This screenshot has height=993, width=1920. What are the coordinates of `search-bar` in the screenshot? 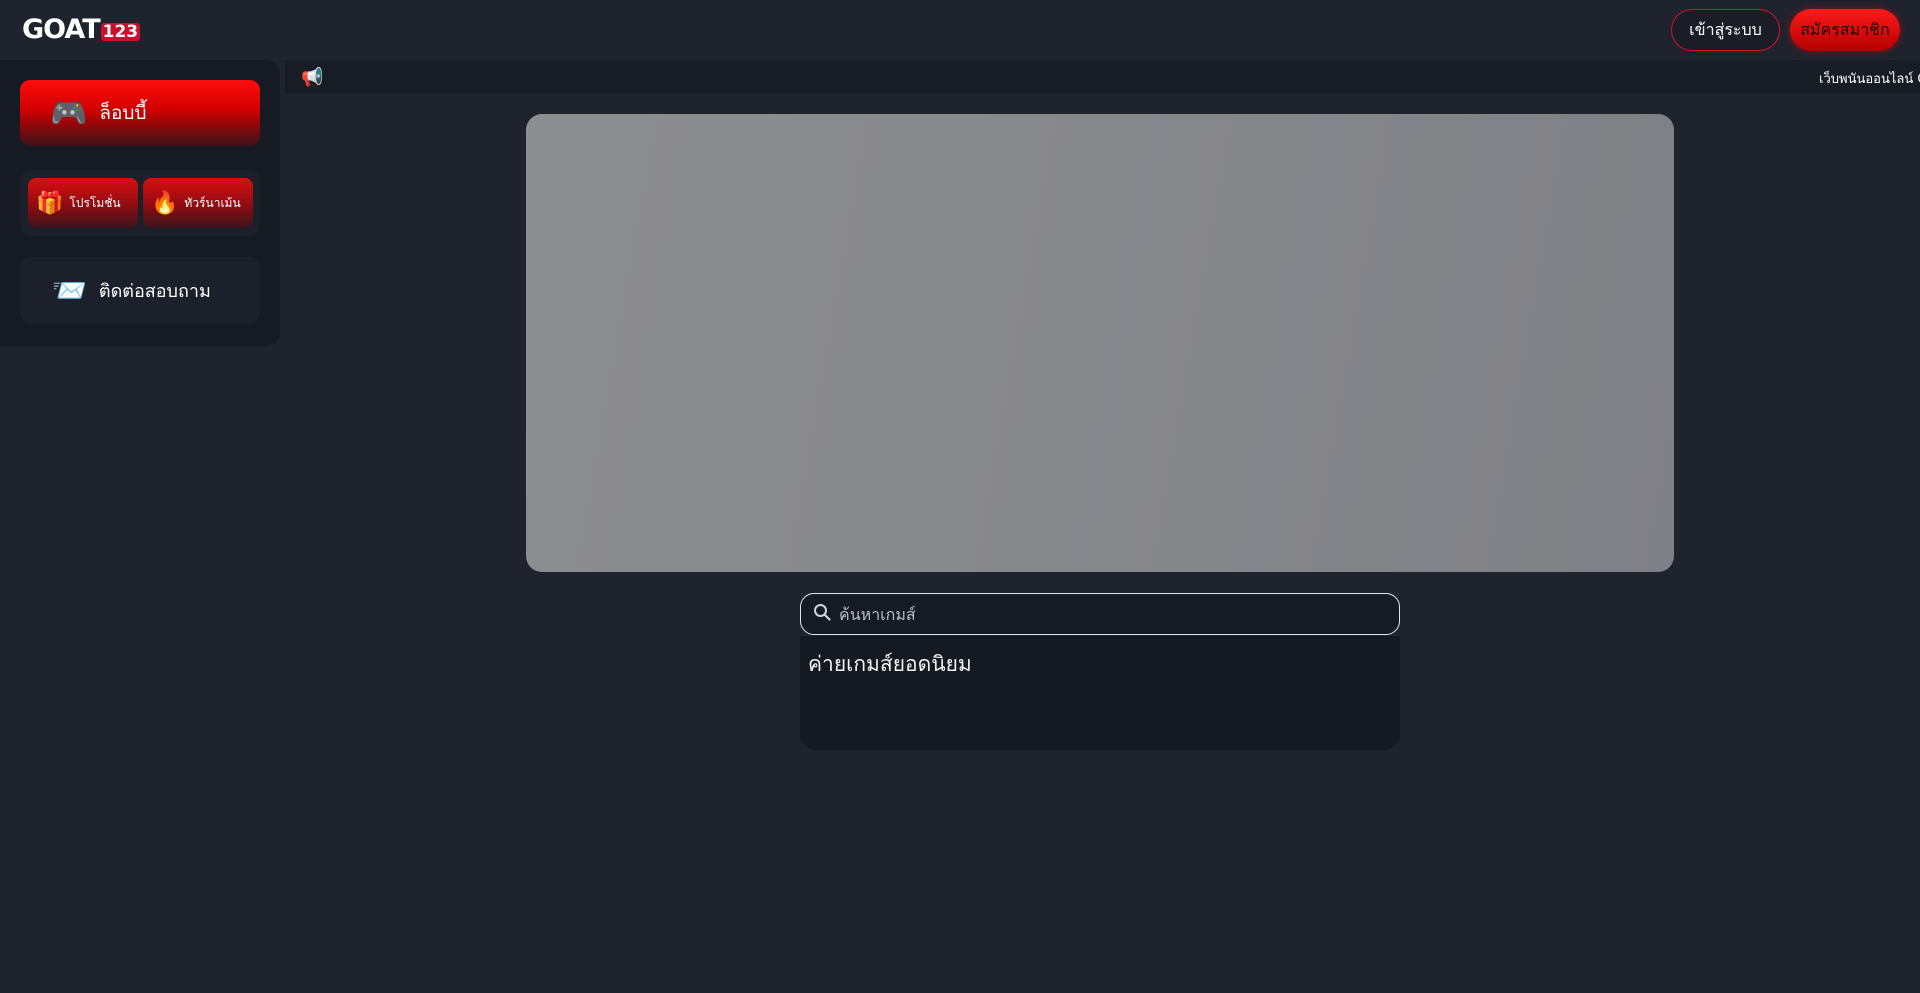 It's located at (1100, 614).